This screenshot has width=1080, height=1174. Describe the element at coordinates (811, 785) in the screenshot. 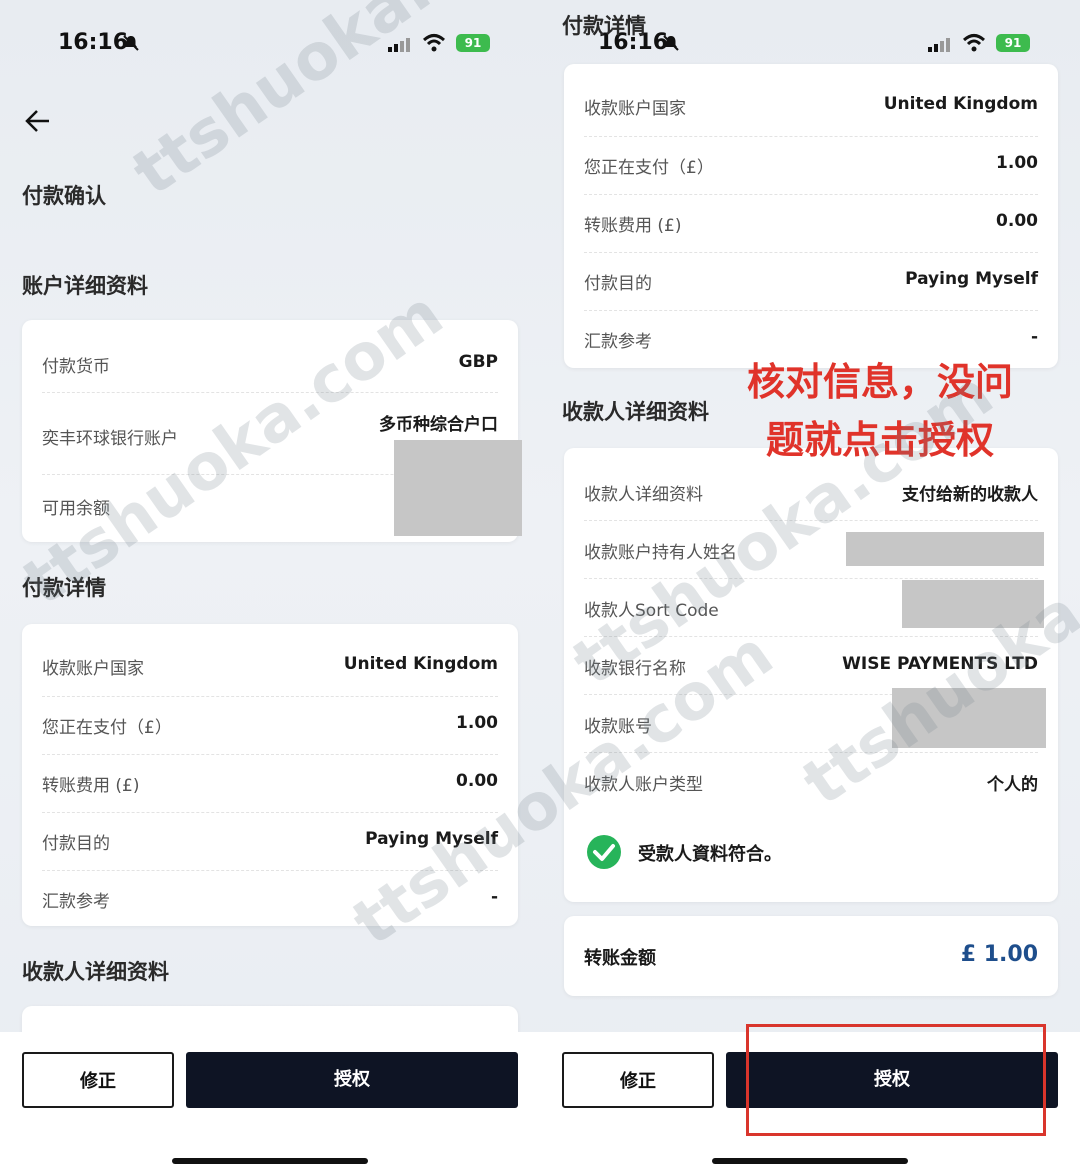

I see `payee-row-account-type: 收款人账户类型 个人的` at that location.